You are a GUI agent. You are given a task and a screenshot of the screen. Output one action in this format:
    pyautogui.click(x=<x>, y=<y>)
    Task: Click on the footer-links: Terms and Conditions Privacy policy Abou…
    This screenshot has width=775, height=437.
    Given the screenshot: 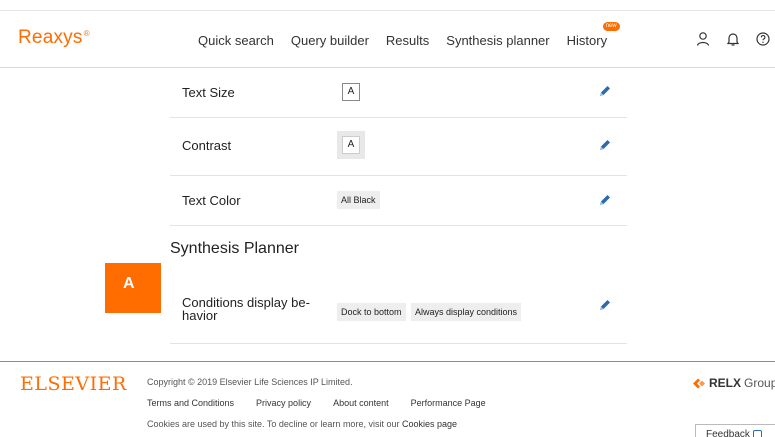 What is the action you would take?
    pyautogui.click(x=327, y=403)
    